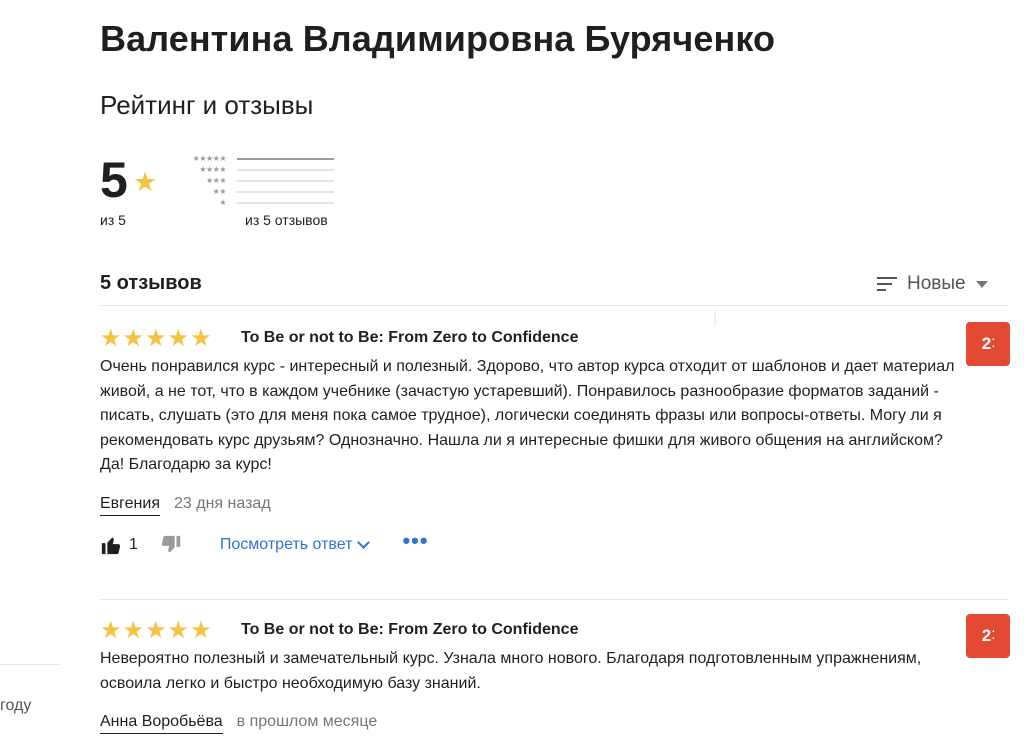 The image size is (1024, 737). I want to click on distribution-stars-label: ★★★★★, so click(209, 158).